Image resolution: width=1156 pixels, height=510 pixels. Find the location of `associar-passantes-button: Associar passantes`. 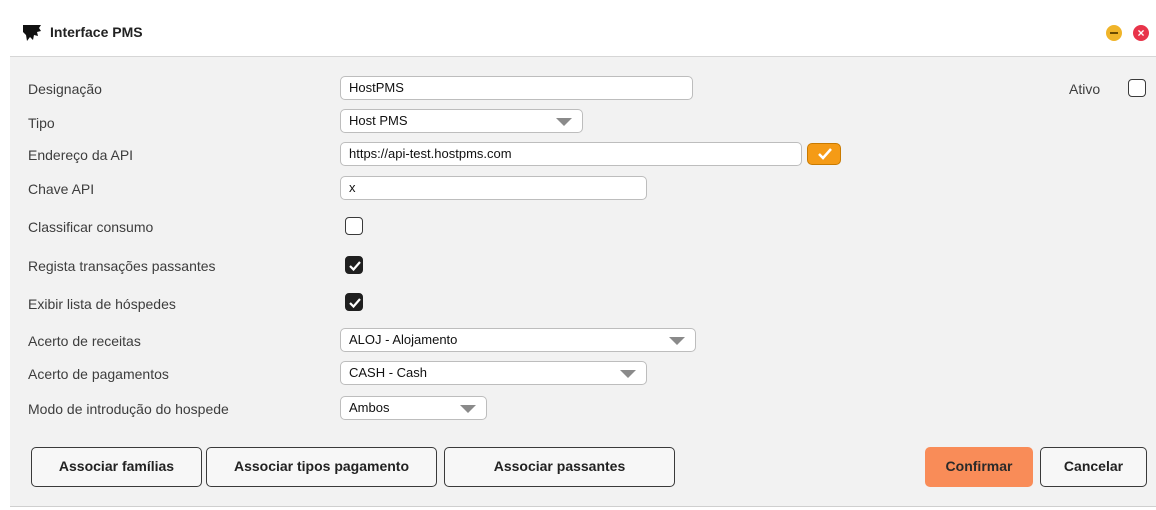

associar-passantes-button: Associar passantes is located at coordinates (559, 467).